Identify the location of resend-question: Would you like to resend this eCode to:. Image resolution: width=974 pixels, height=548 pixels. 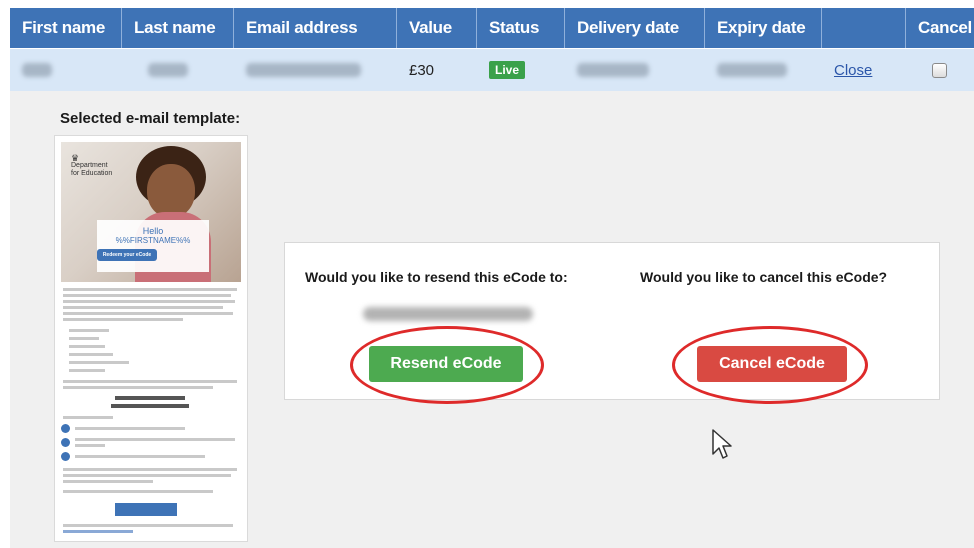
(436, 277).